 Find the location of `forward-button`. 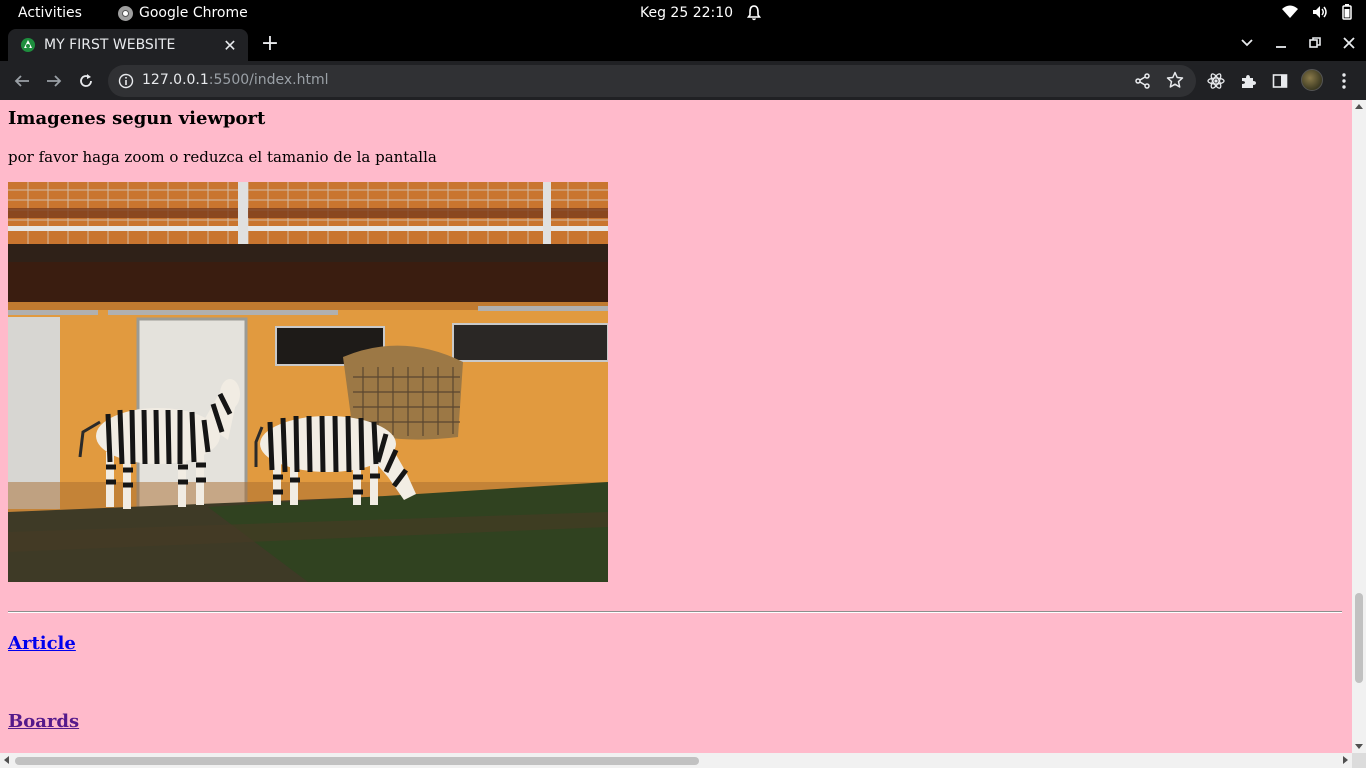

forward-button is located at coordinates (54, 81).